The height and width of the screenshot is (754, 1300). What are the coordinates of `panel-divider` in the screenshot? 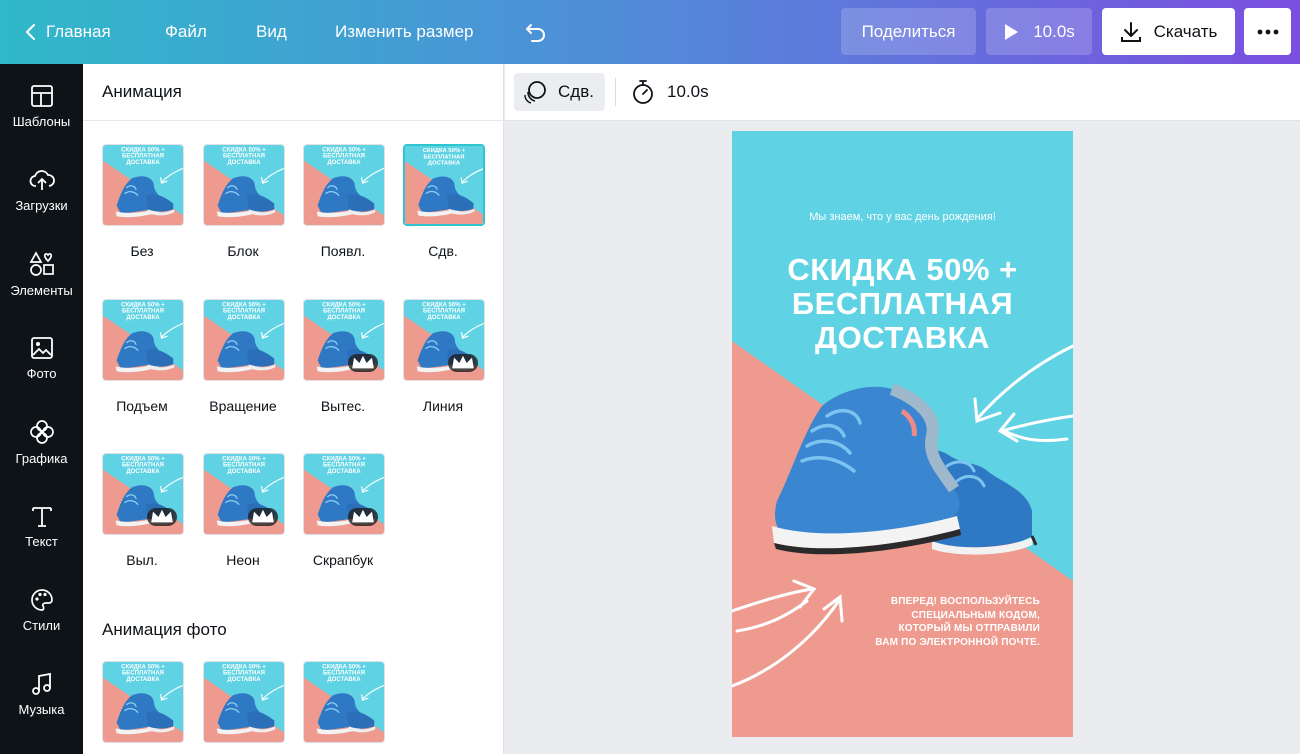 It's located at (293, 120).